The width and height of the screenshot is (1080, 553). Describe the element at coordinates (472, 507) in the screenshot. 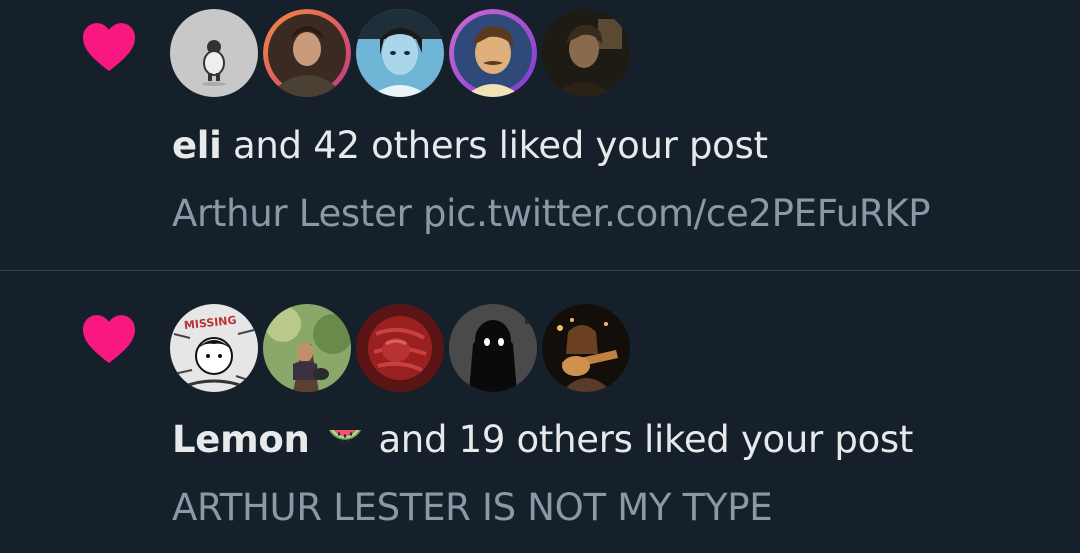

I see `post-preview: ARTHUR LESTER IS NOT MY TYPE` at that location.